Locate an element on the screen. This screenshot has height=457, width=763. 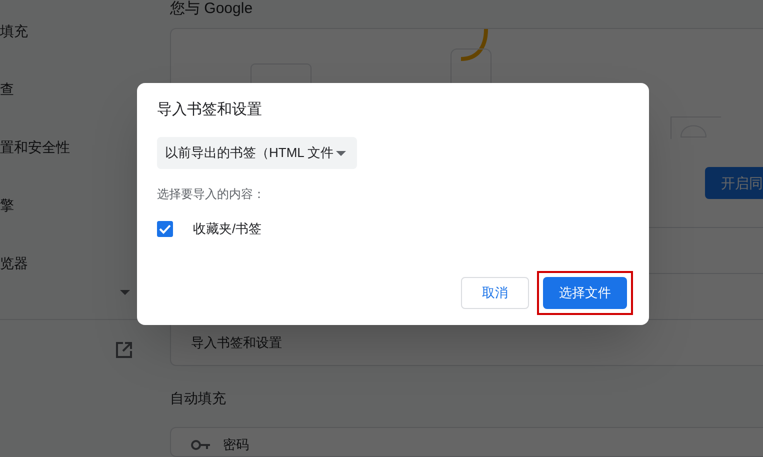
checkbox is located at coordinates (165, 228).